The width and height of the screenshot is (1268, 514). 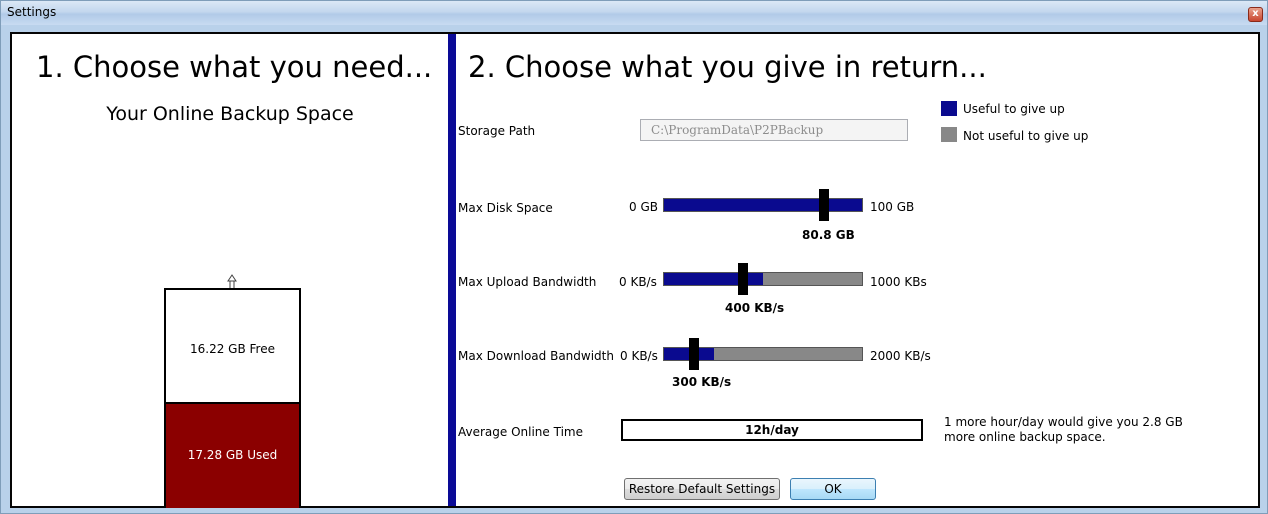 What do you see at coordinates (639, 356) in the screenshot?
I see `download-min-label: 0 KB/s` at bounding box center [639, 356].